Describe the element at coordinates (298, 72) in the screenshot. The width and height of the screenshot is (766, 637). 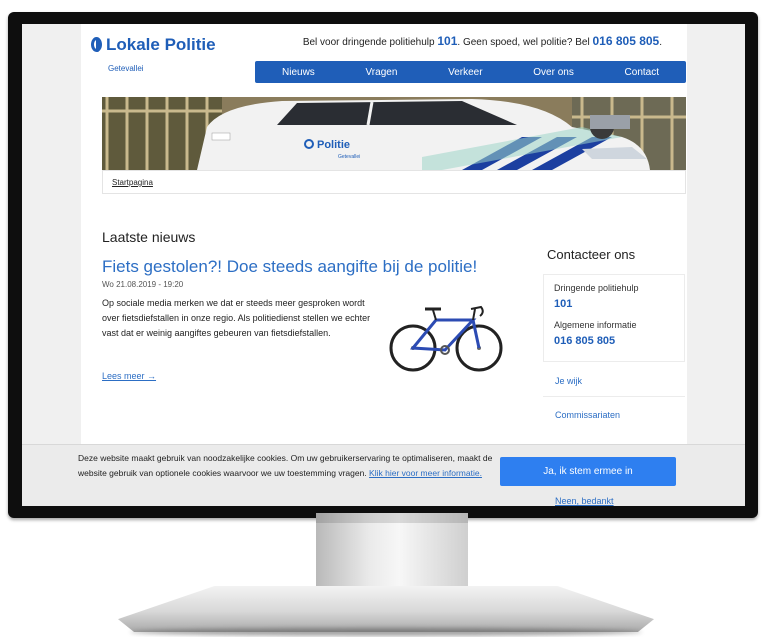
I see `nav-item-nieuws: Nieuws` at that location.